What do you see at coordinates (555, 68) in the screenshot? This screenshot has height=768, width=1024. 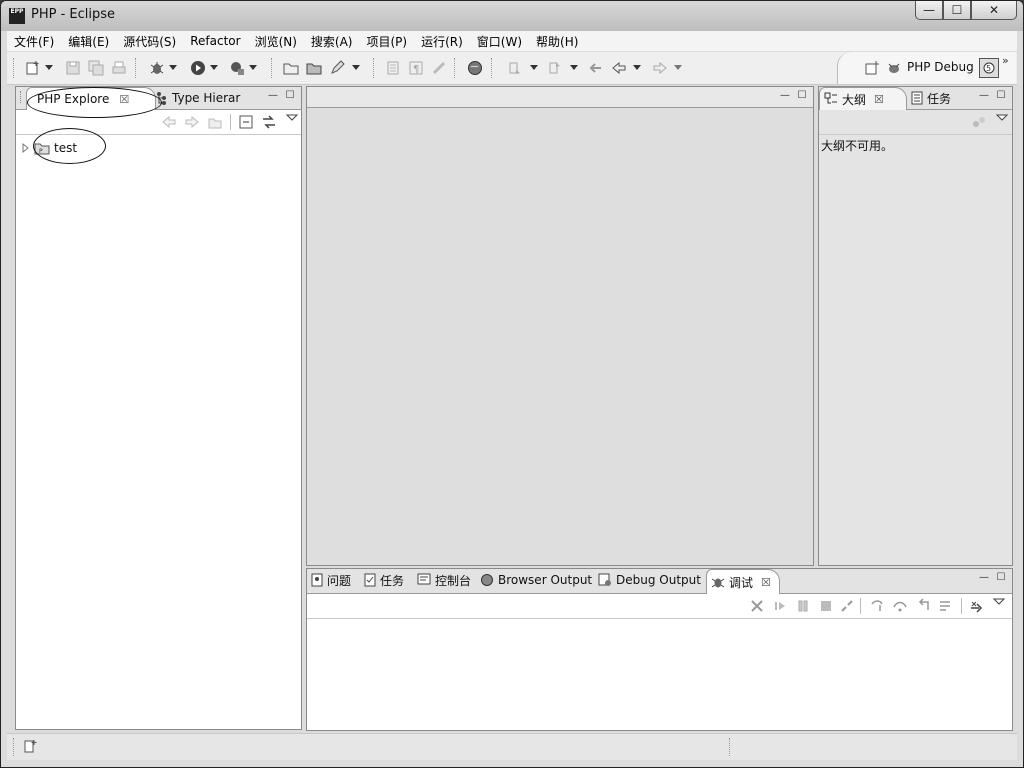 I see `prev-annotation-icon` at bounding box center [555, 68].